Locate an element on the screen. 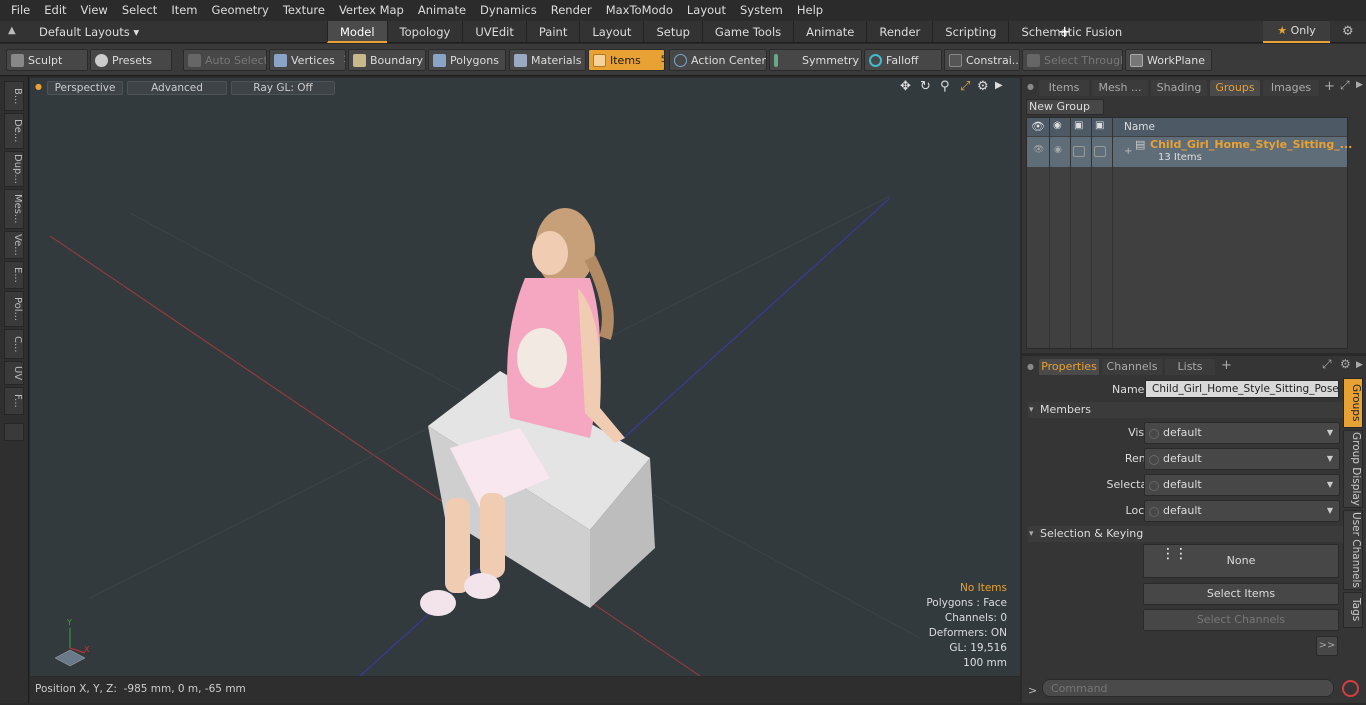 The height and width of the screenshot is (705, 1366). move-view-icon: ✥ is located at coordinates (905, 86).